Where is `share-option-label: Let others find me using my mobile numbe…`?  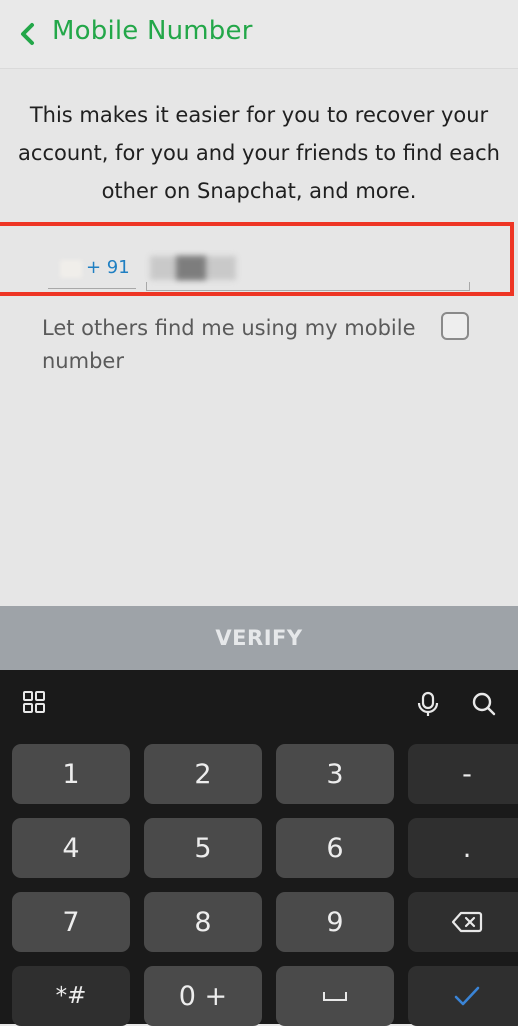 share-option-label: Let others find me using my mobile numbe… is located at coordinates (229, 344).